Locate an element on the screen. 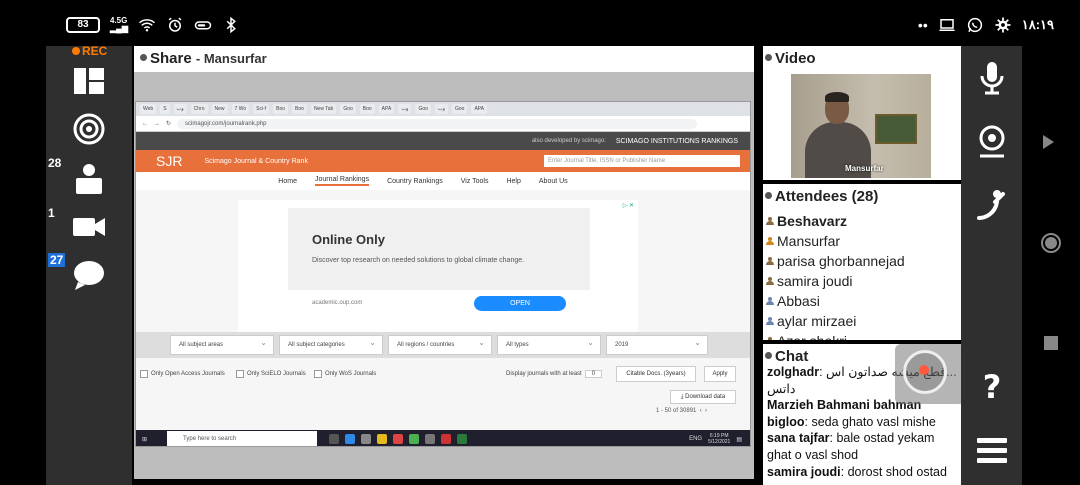  taskbar-lang: ENG is located at coordinates (696, 439).